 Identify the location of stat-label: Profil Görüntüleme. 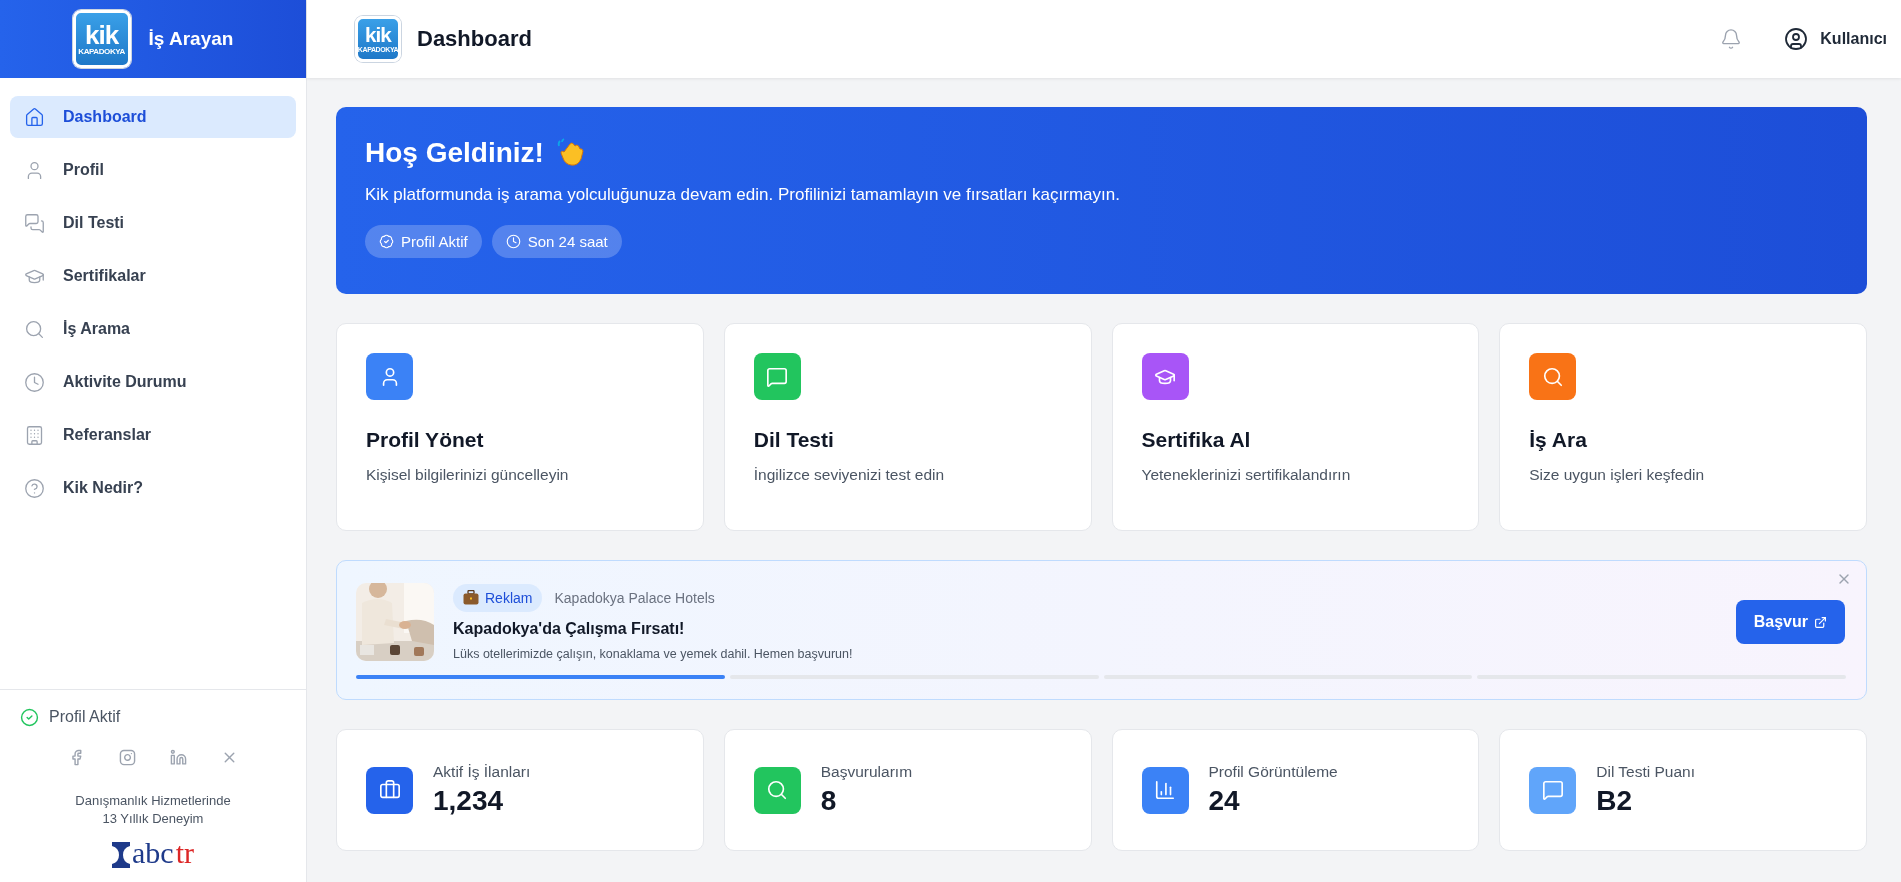
(1273, 772).